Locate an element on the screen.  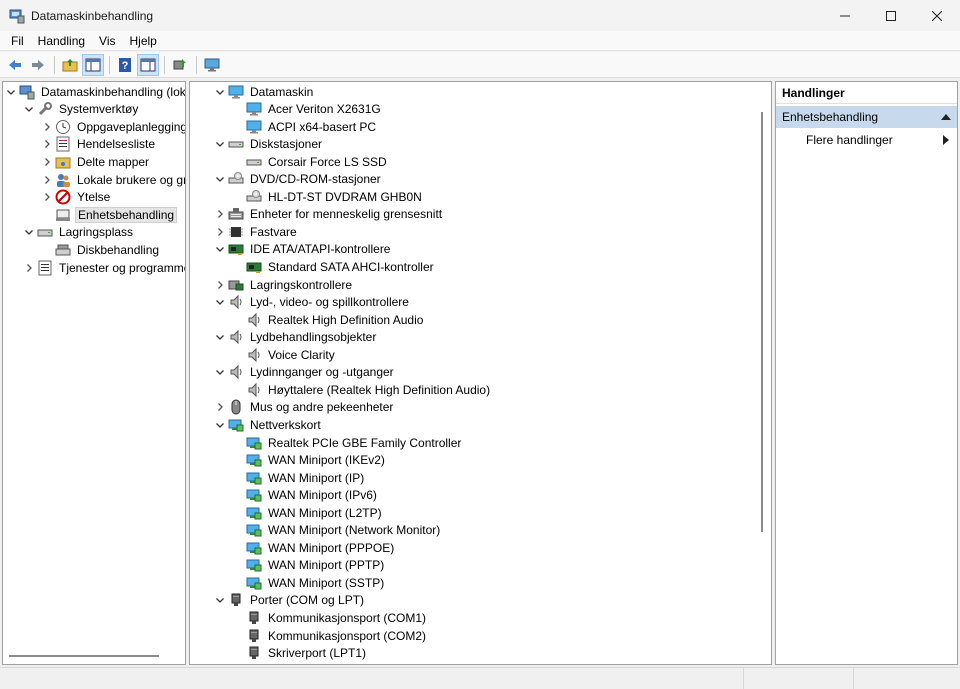
show-hide-console-tree-button is located at coordinates (93, 64).